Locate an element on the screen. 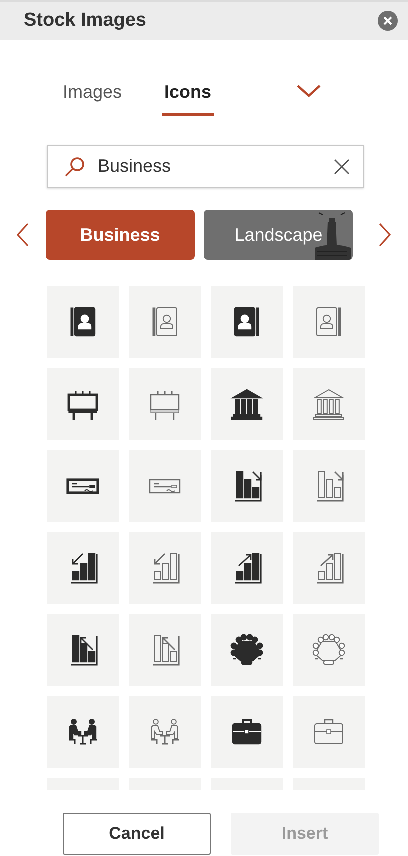  tab: Icons is located at coordinates (188, 99).